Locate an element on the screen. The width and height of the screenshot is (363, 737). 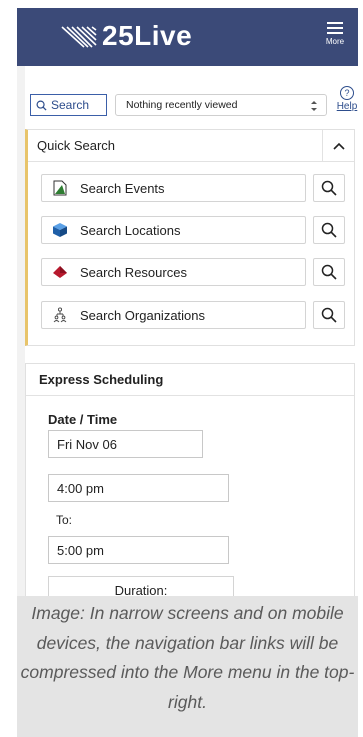
chevron-up-icon is located at coordinates (338, 146).